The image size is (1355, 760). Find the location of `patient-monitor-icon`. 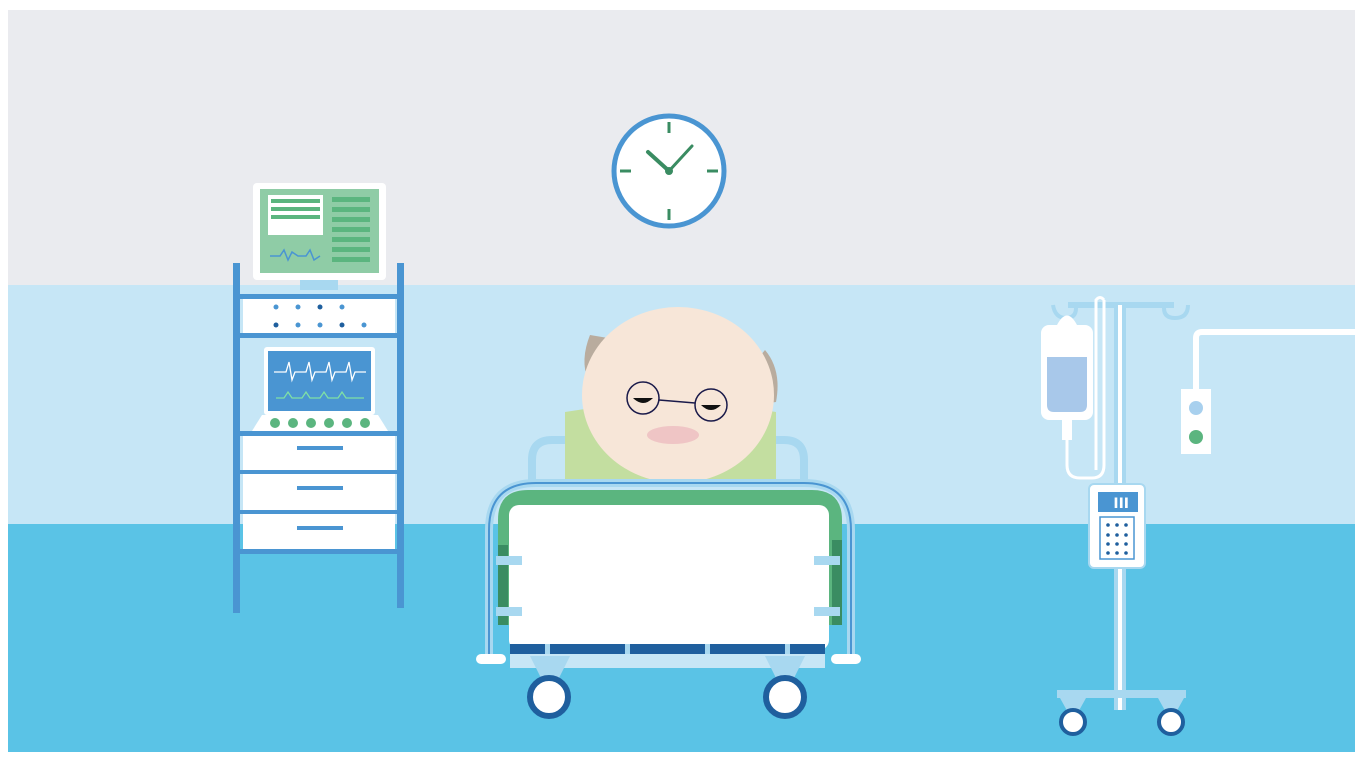

patient-monitor-icon is located at coordinates (319, 236).